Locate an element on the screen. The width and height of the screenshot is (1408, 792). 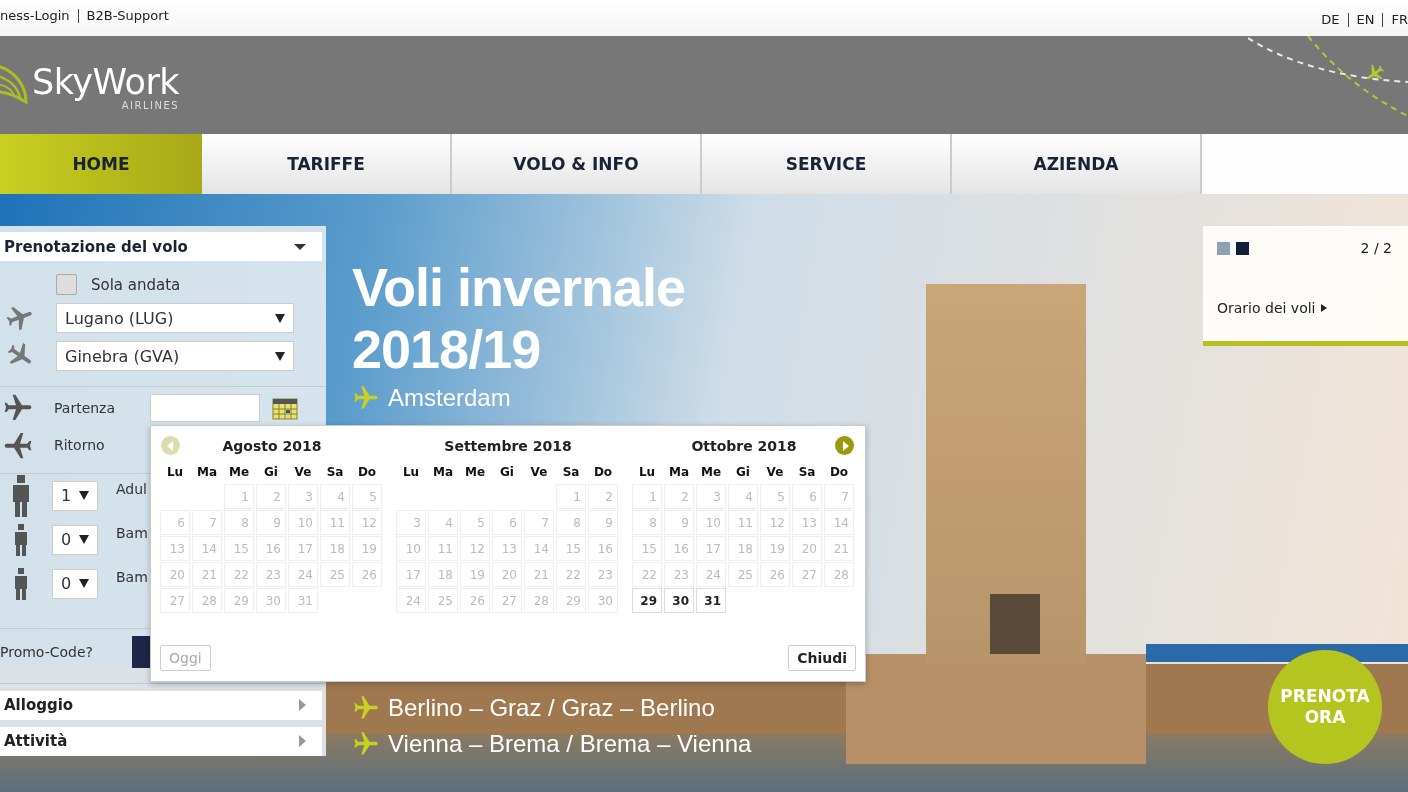
promo-link: Promo-Code? is located at coordinates (66, 651).